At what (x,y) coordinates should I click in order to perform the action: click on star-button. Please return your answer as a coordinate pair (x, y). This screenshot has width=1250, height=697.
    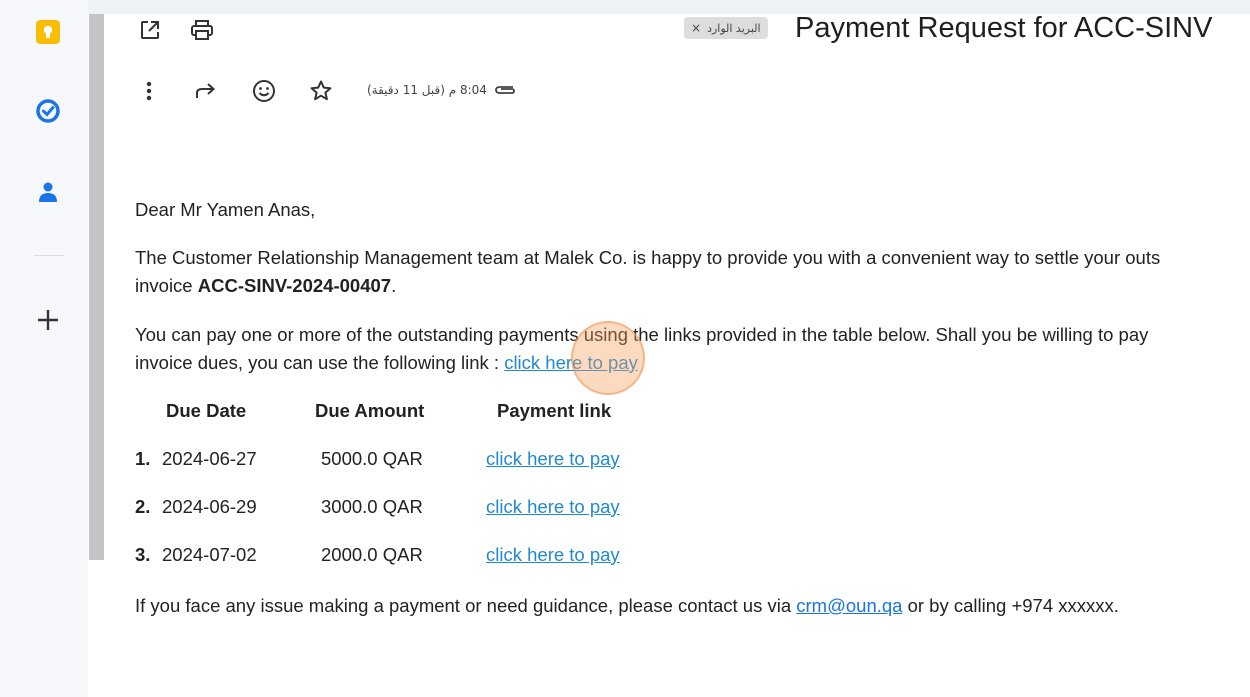
    Looking at the image, I should click on (321, 91).